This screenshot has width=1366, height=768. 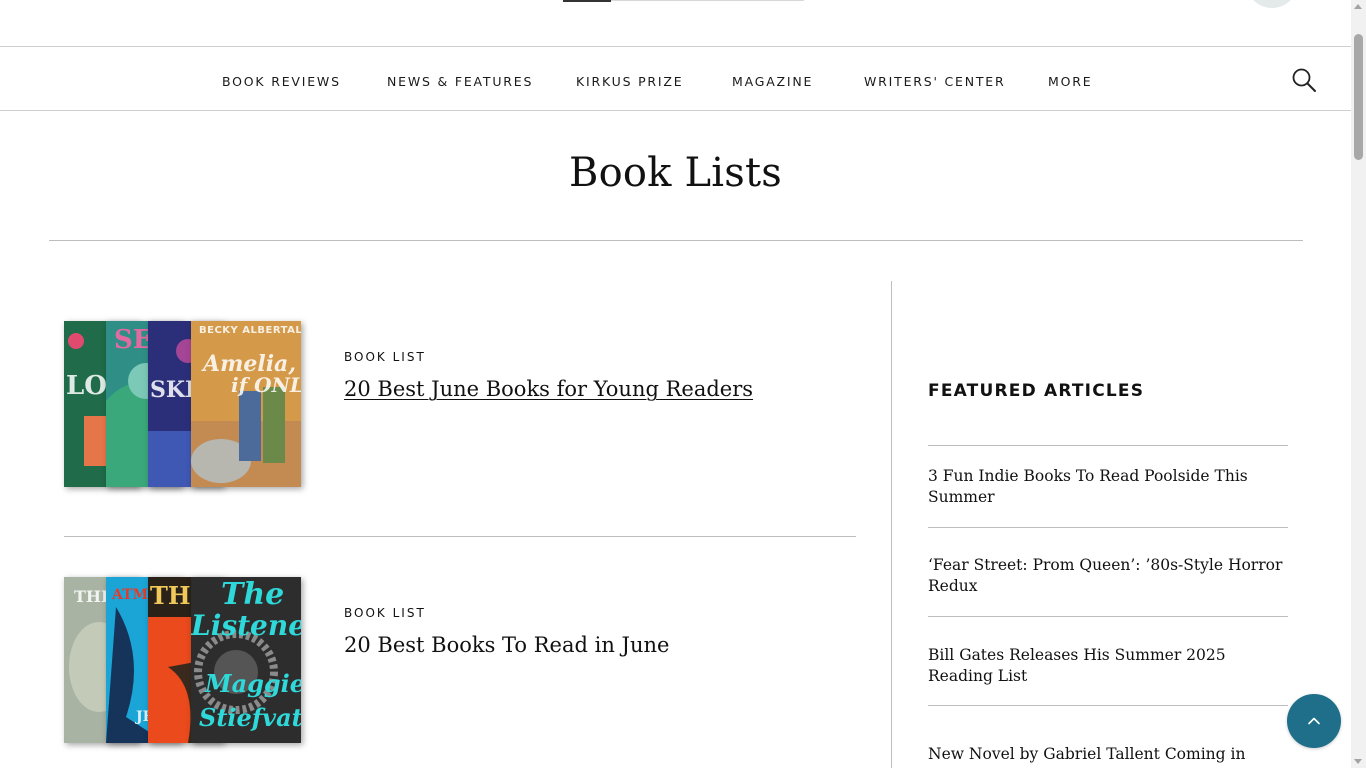 What do you see at coordinates (1358, 6) in the screenshot?
I see `scroll-up-arrow-icon` at bounding box center [1358, 6].